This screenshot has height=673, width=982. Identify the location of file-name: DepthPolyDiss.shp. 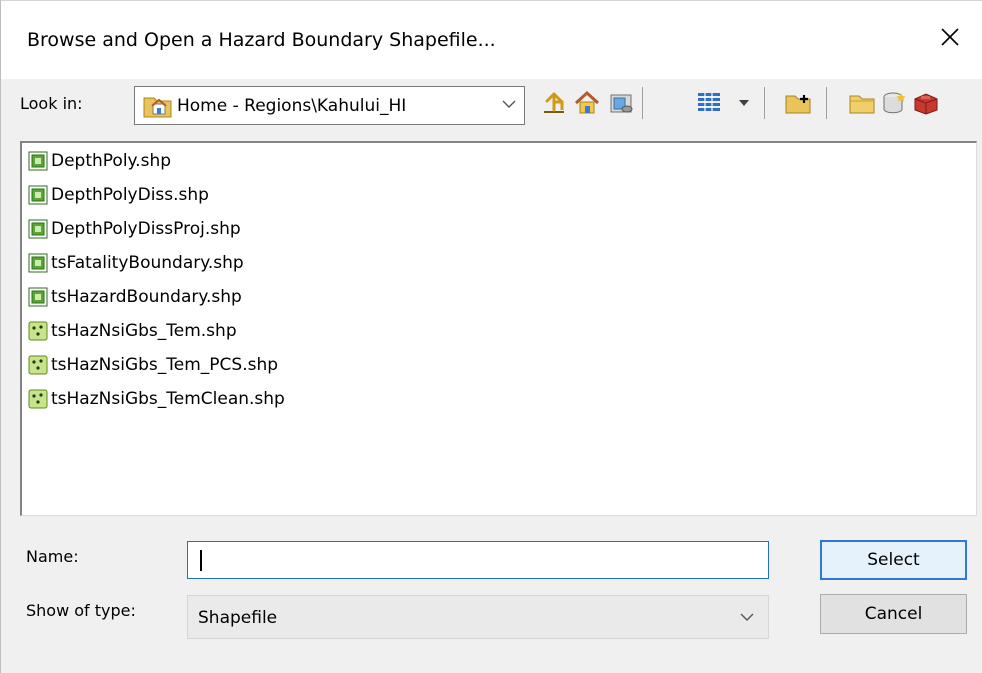
(130, 195).